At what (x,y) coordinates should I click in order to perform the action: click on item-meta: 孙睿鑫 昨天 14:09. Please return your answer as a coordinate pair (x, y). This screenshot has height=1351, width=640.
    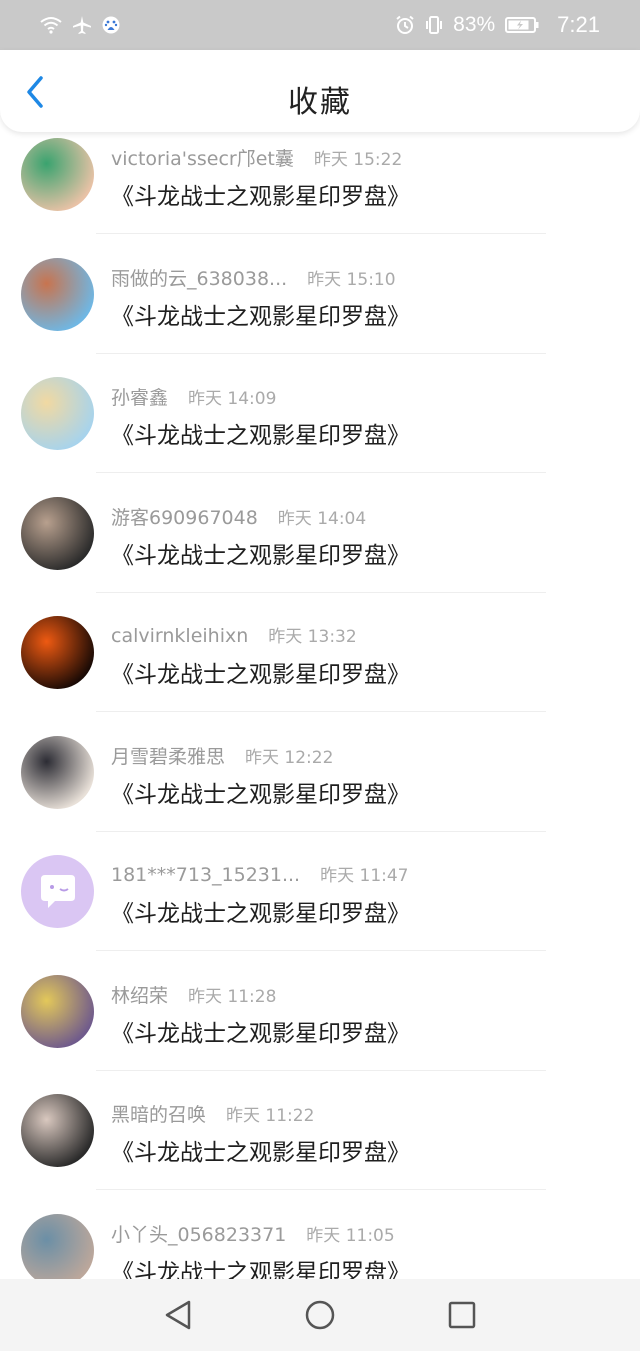
    Looking at the image, I should click on (193, 396).